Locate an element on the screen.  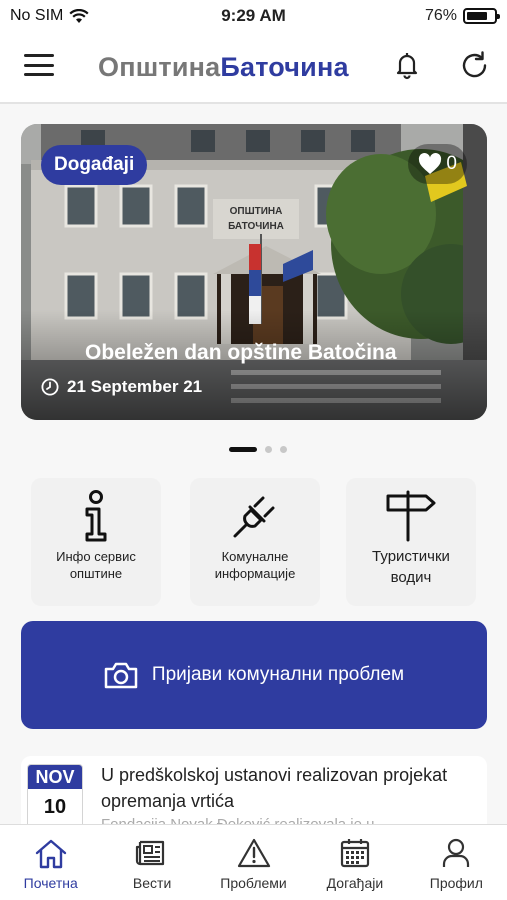
news-date-badge: NOV 10 is located at coordinates (55, 796).